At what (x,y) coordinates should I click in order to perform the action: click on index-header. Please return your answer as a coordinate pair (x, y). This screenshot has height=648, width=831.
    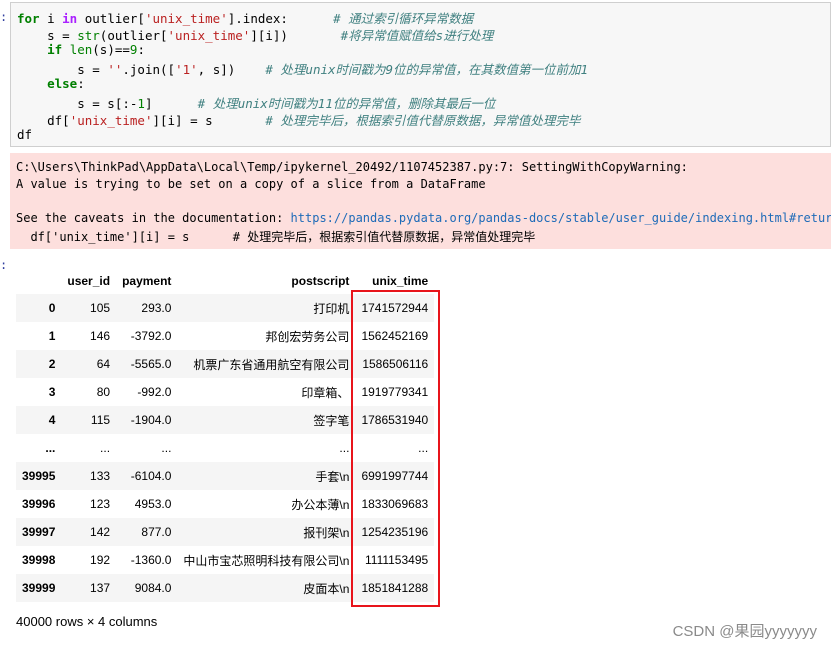
    Looking at the image, I should click on (38, 281).